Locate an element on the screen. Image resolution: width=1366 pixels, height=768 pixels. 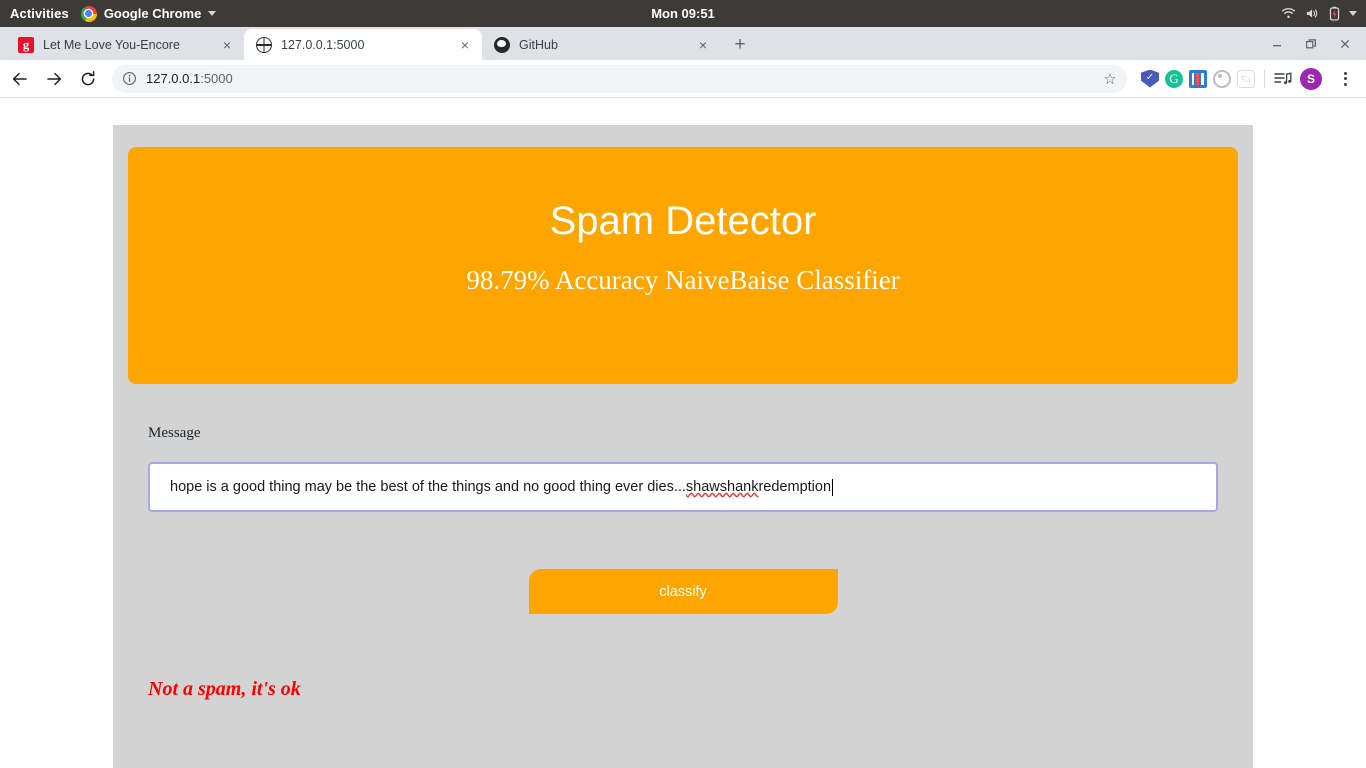
app-menu-label: Google Chrome is located at coordinates (152, 13).